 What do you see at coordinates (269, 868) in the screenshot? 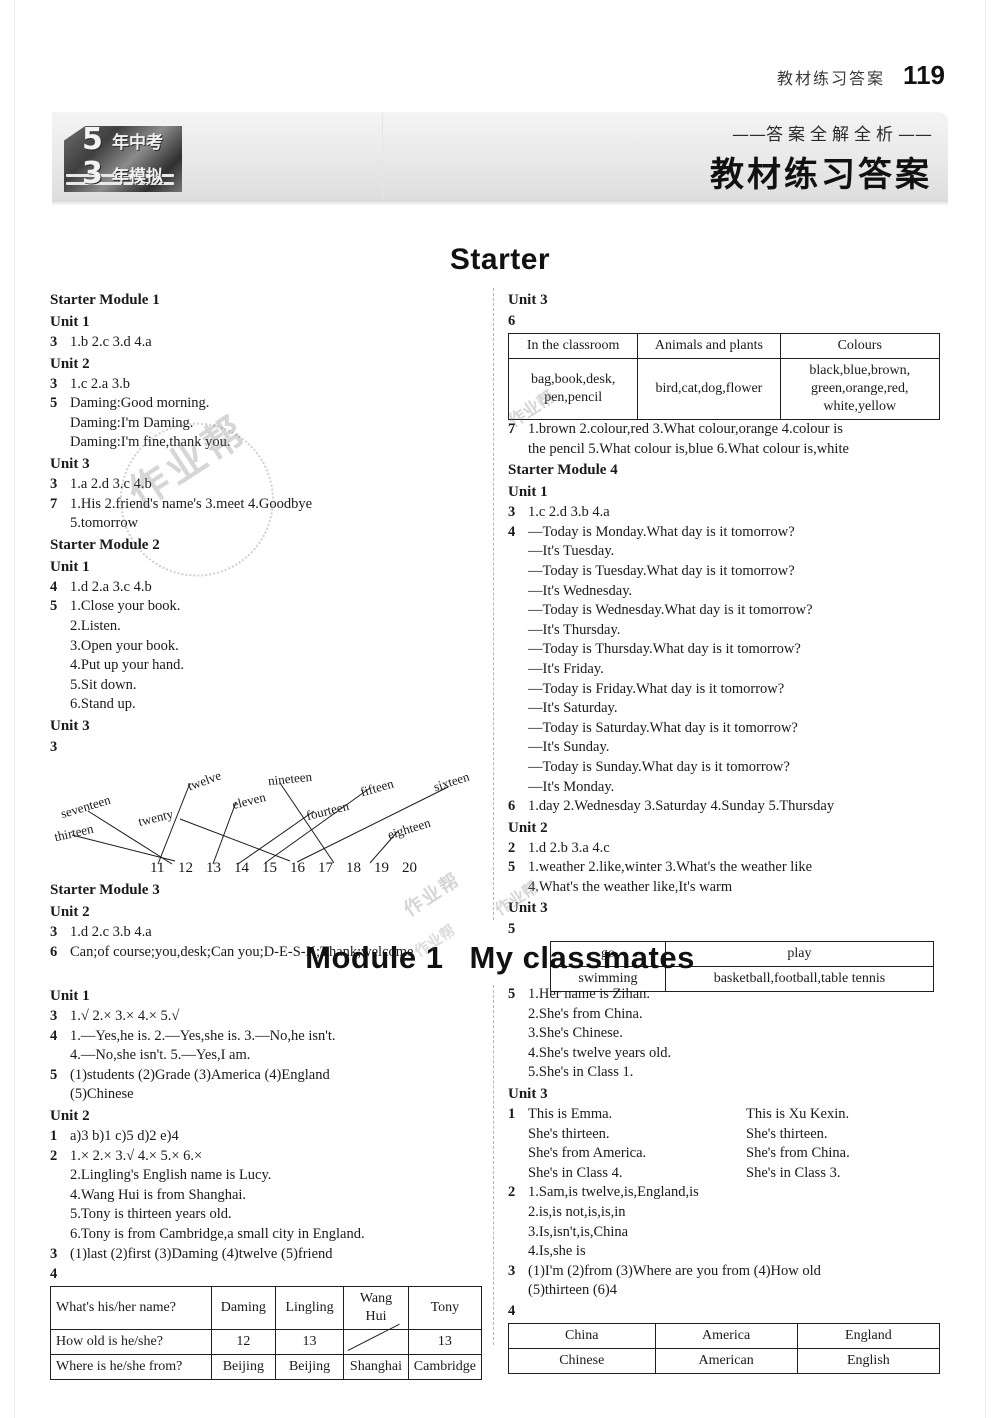
I see `number-item: 15` at bounding box center [269, 868].